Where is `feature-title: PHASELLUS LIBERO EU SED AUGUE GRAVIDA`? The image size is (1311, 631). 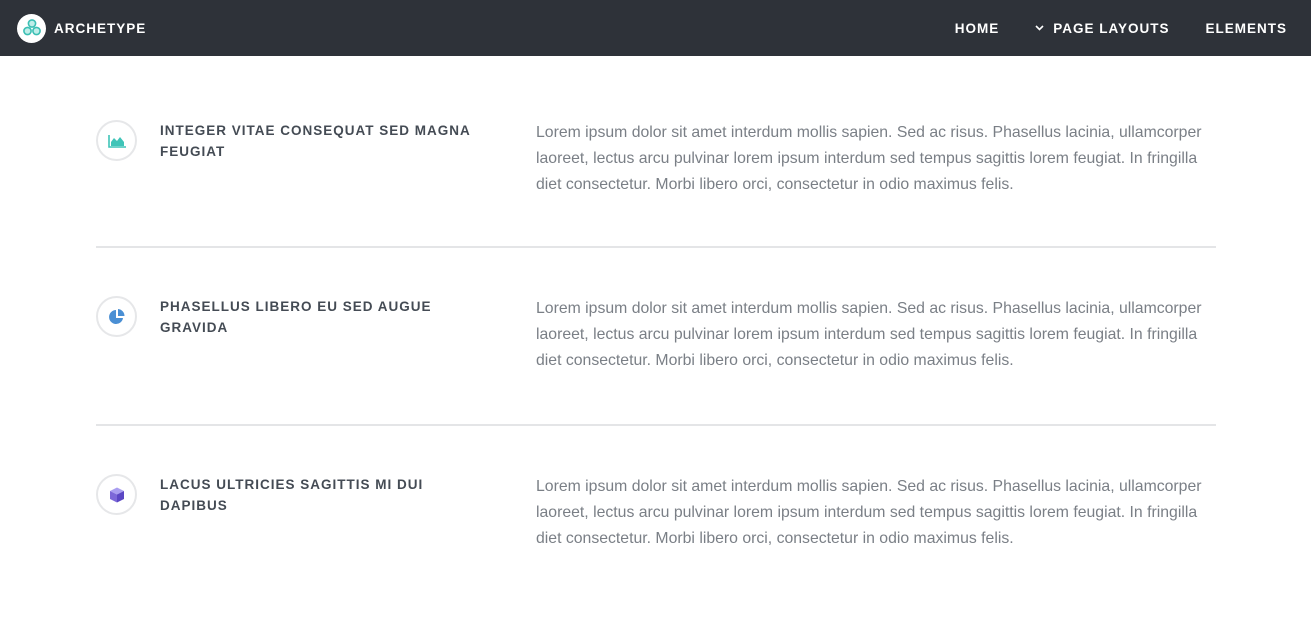
feature-title: PHASELLUS LIBERO EU SED AUGUE GRAVIDA is located at coordinates (296, 317).